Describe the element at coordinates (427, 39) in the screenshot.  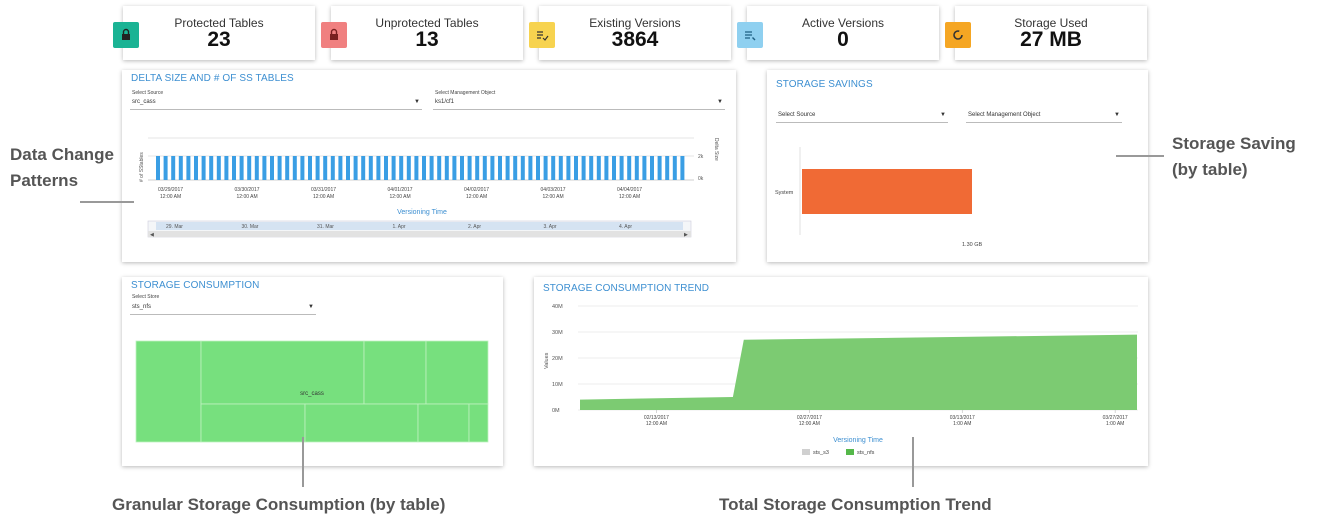
I see `stat-value: 13` at that location.